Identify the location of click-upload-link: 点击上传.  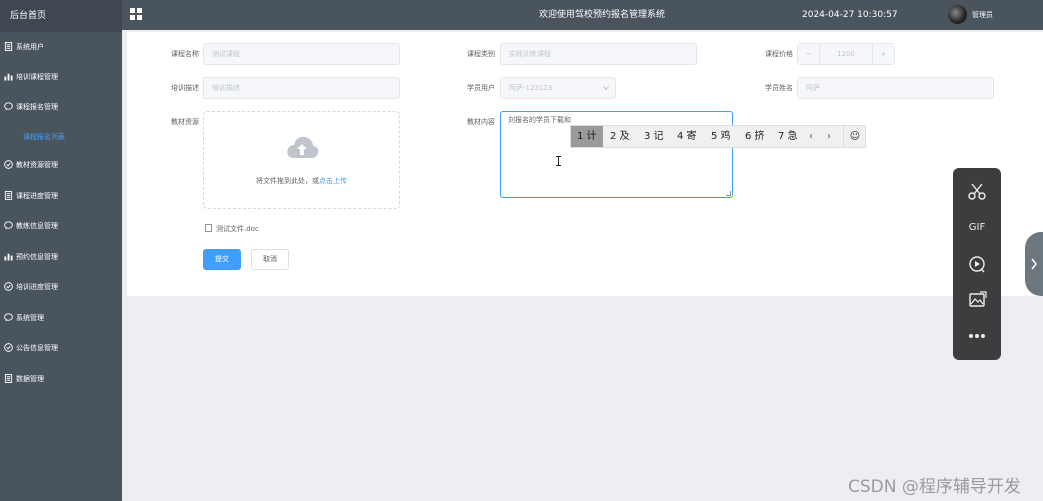
(333, 181).